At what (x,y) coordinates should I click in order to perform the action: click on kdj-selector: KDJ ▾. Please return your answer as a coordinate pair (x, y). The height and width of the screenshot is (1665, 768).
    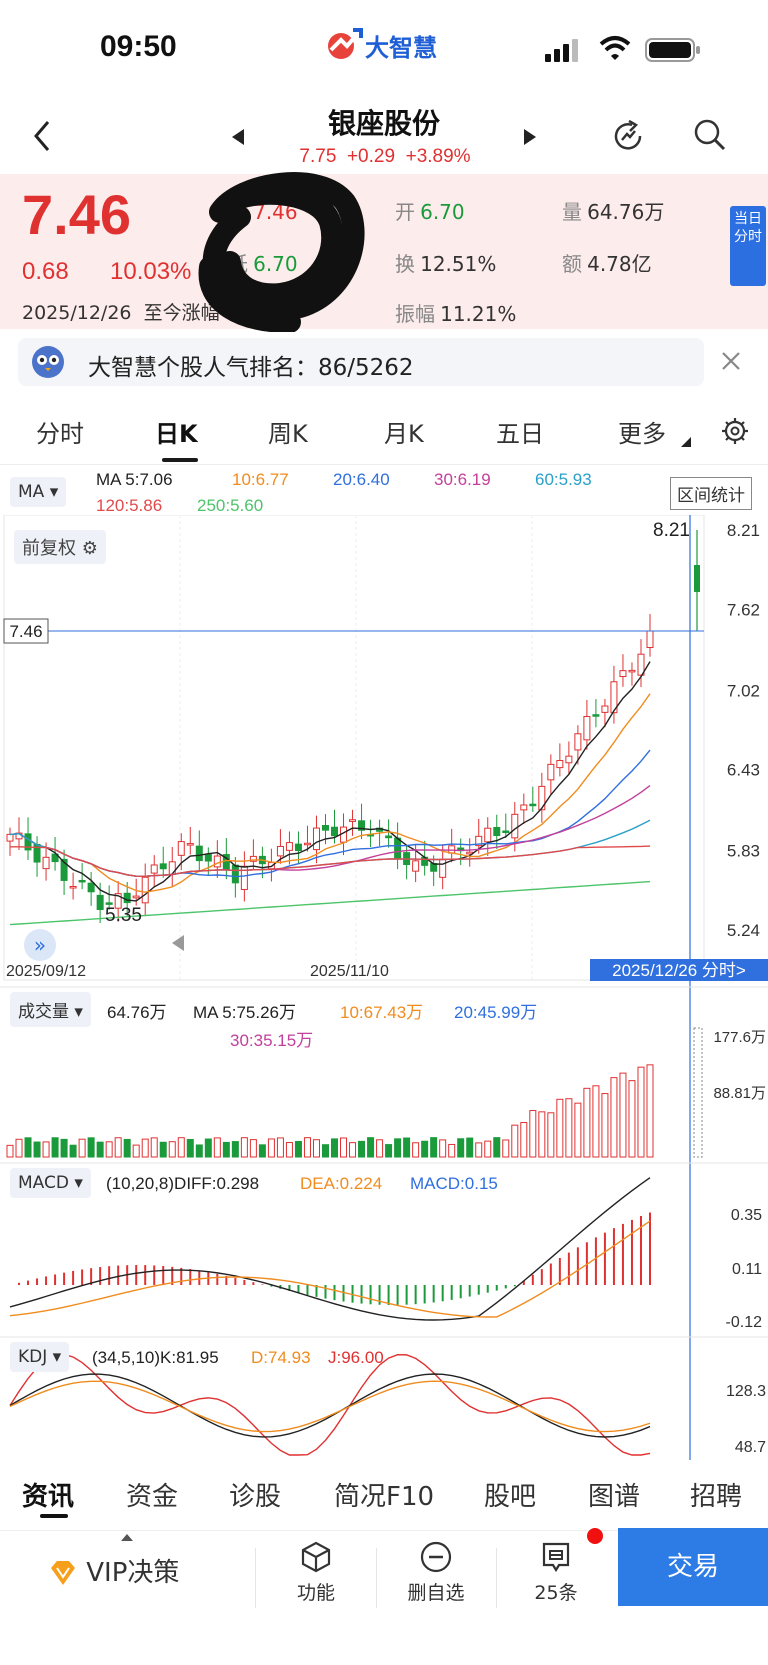
    Looking at the image, I should click on (40, 1357).